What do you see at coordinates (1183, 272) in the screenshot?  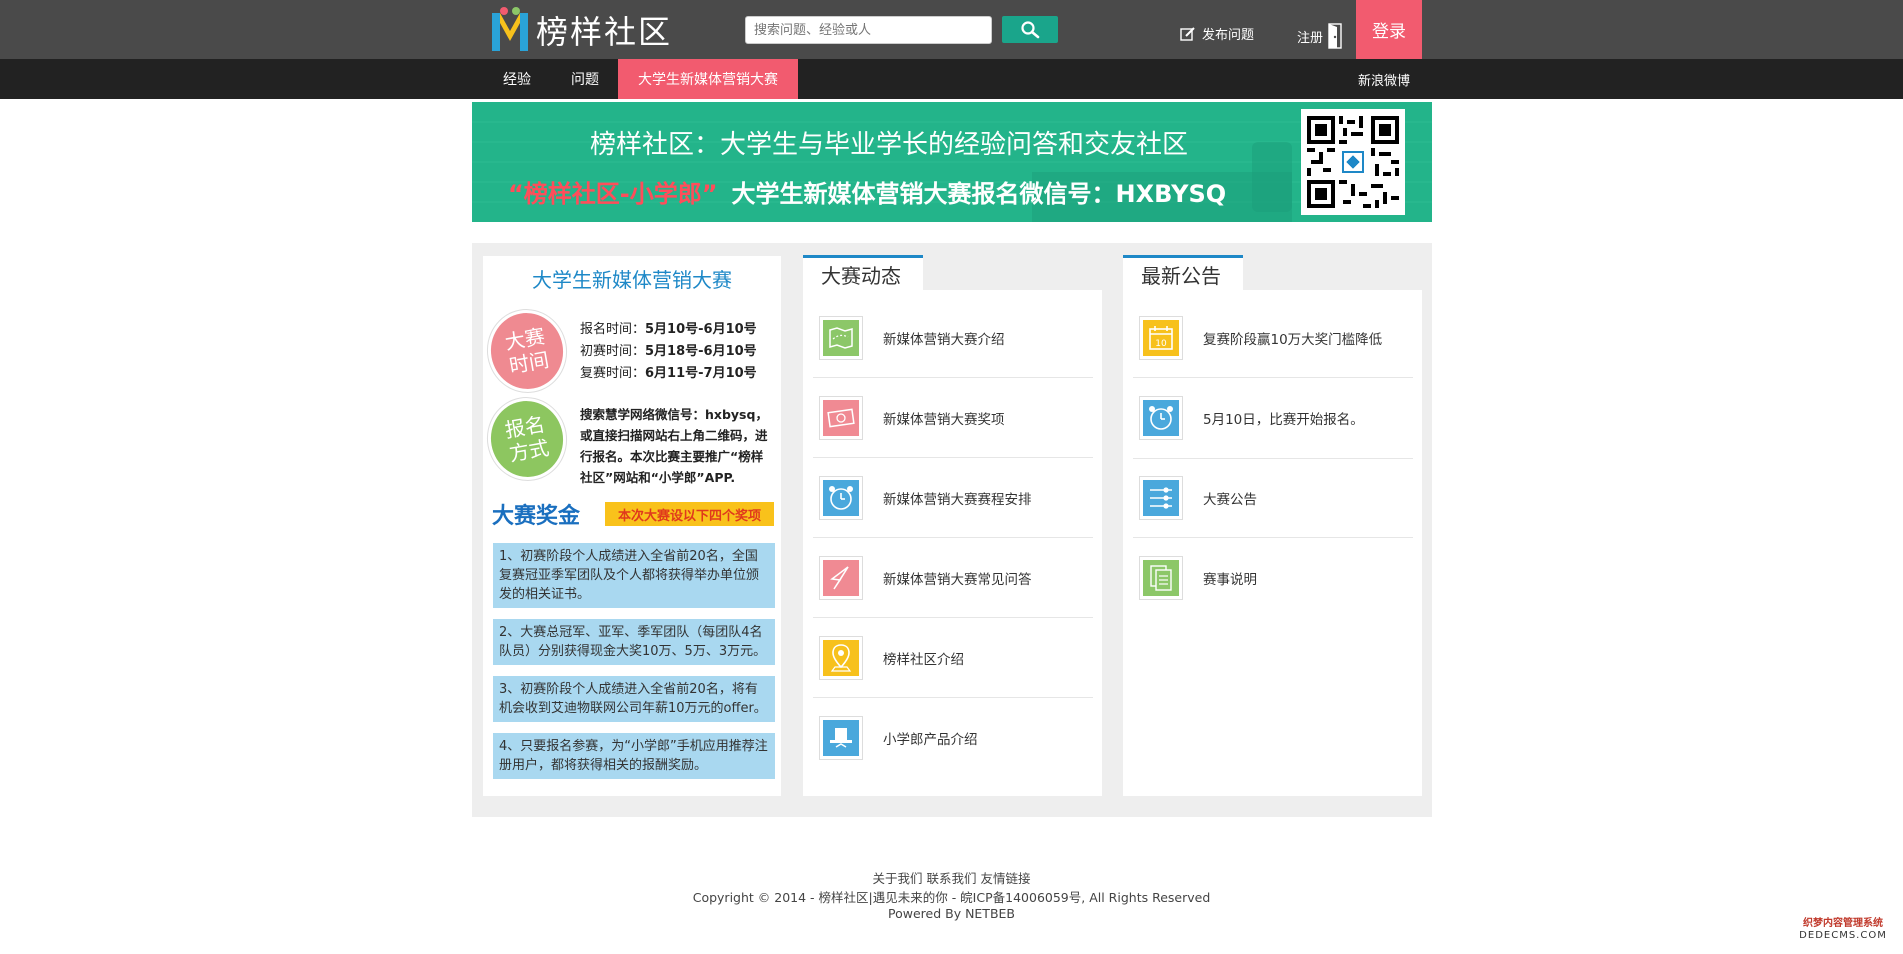 I see `notices-tab: 最新公告` at bounding box center [1183, 272].